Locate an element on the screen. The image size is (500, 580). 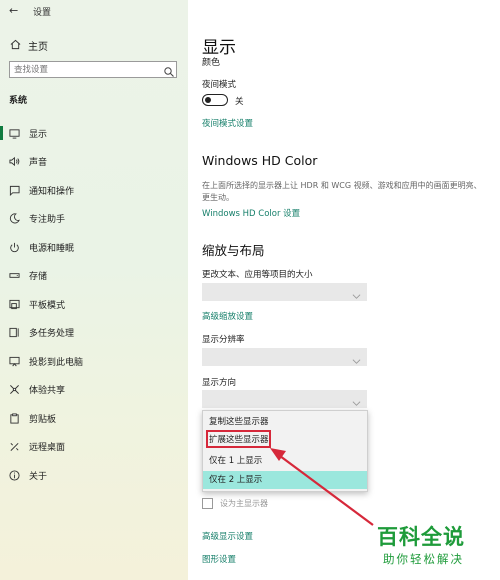
share-icon is located at coordinates (14, 389).